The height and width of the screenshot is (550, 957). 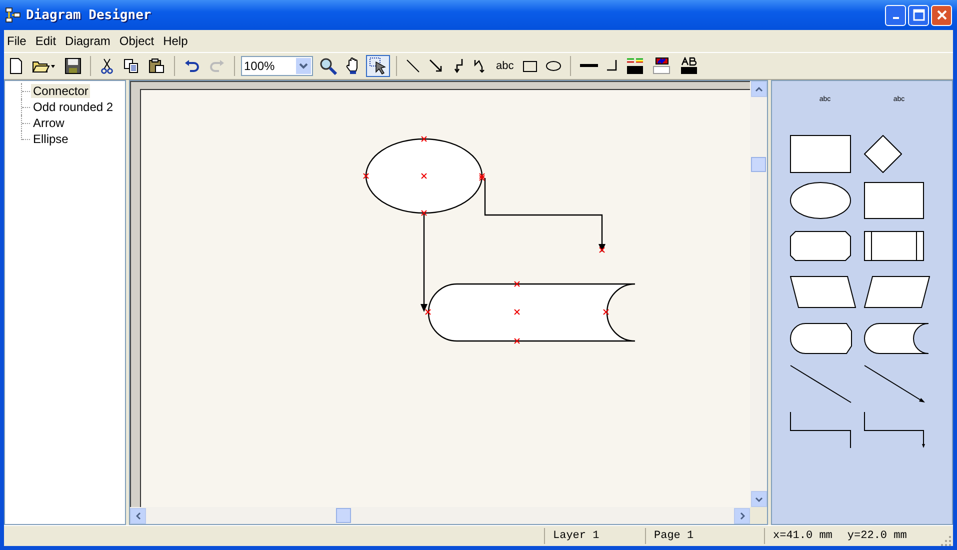 I want to click on parallelogram-shape-icon, so click(x=897, y=292).